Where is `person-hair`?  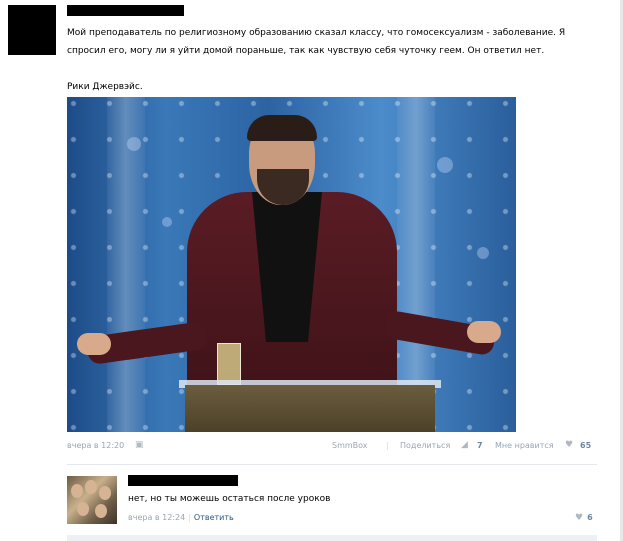 person-hair is located at coordinates (282, 128).